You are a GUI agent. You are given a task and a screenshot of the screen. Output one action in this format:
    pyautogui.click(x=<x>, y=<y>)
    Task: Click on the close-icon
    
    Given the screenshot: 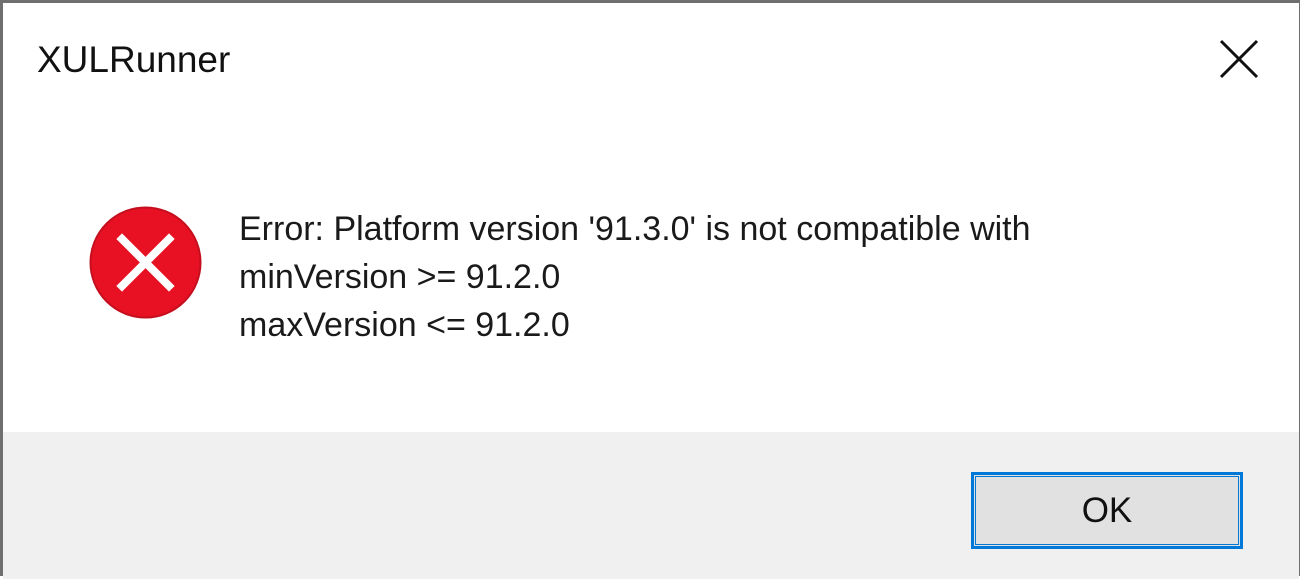 What is the action you would take?
    pyautogui.click(x=1239, y=59)
    